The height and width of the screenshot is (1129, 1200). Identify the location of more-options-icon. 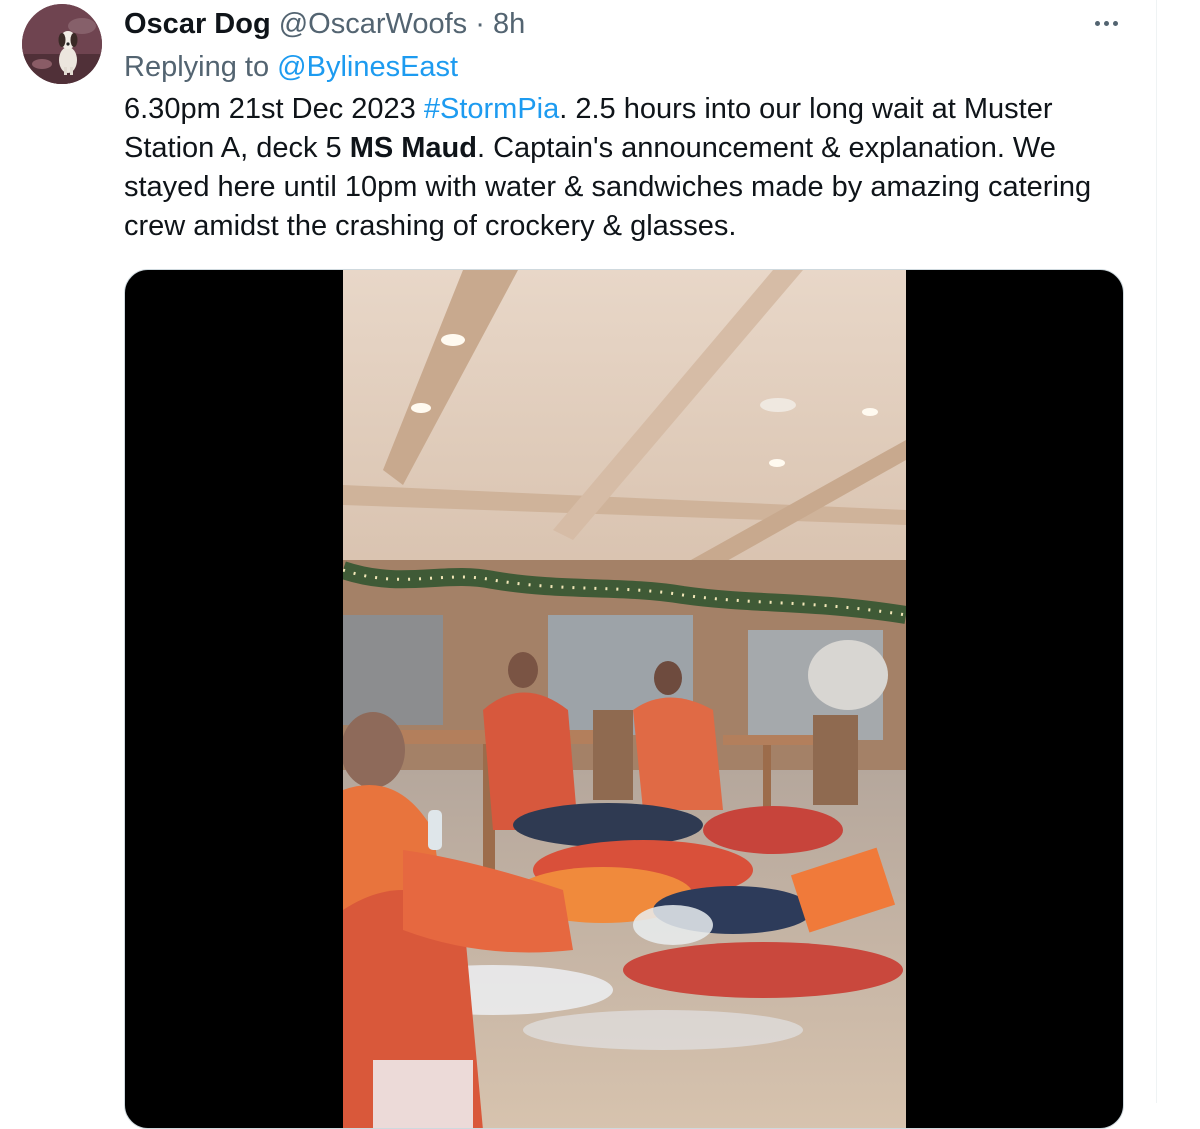
(1106, 23).